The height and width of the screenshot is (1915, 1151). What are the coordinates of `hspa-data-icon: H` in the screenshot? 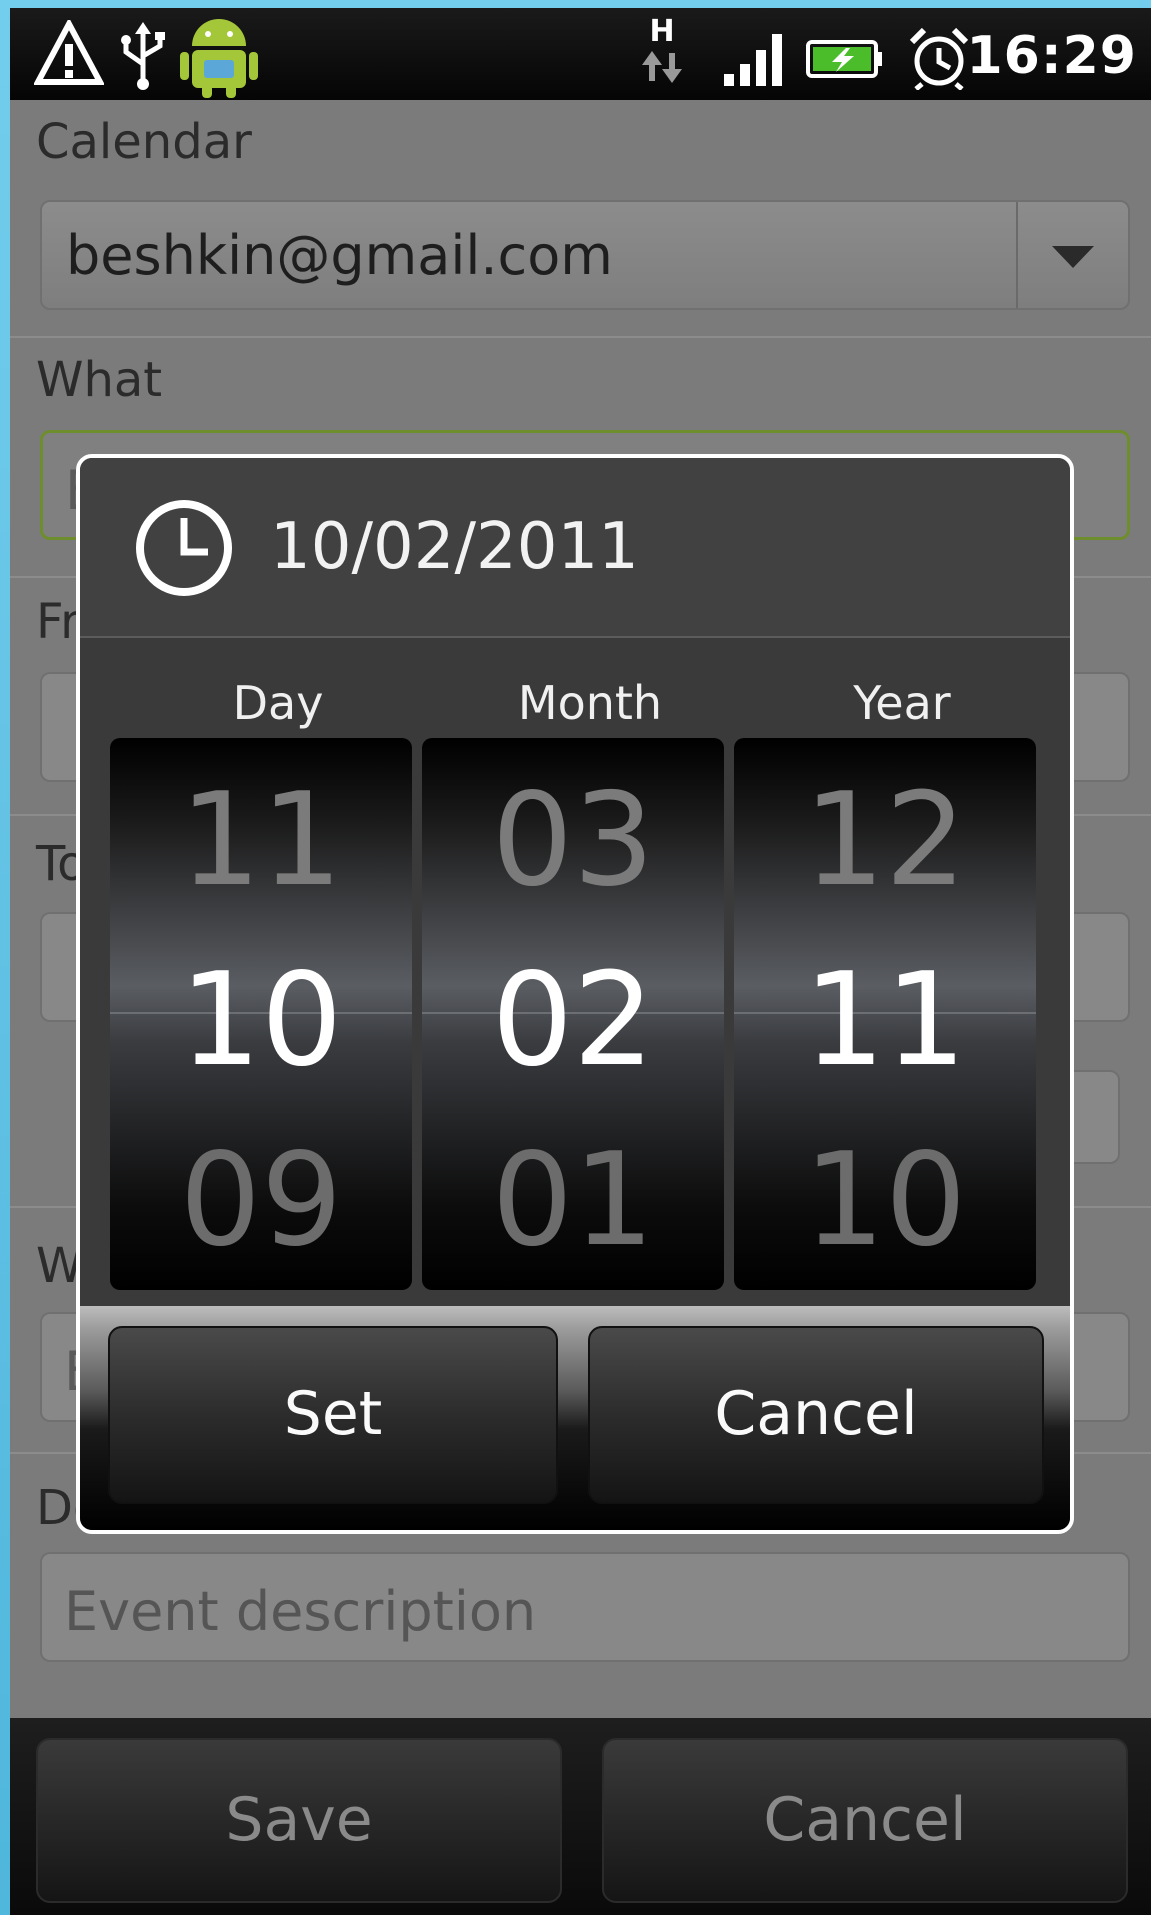 It's located at (662, 49).